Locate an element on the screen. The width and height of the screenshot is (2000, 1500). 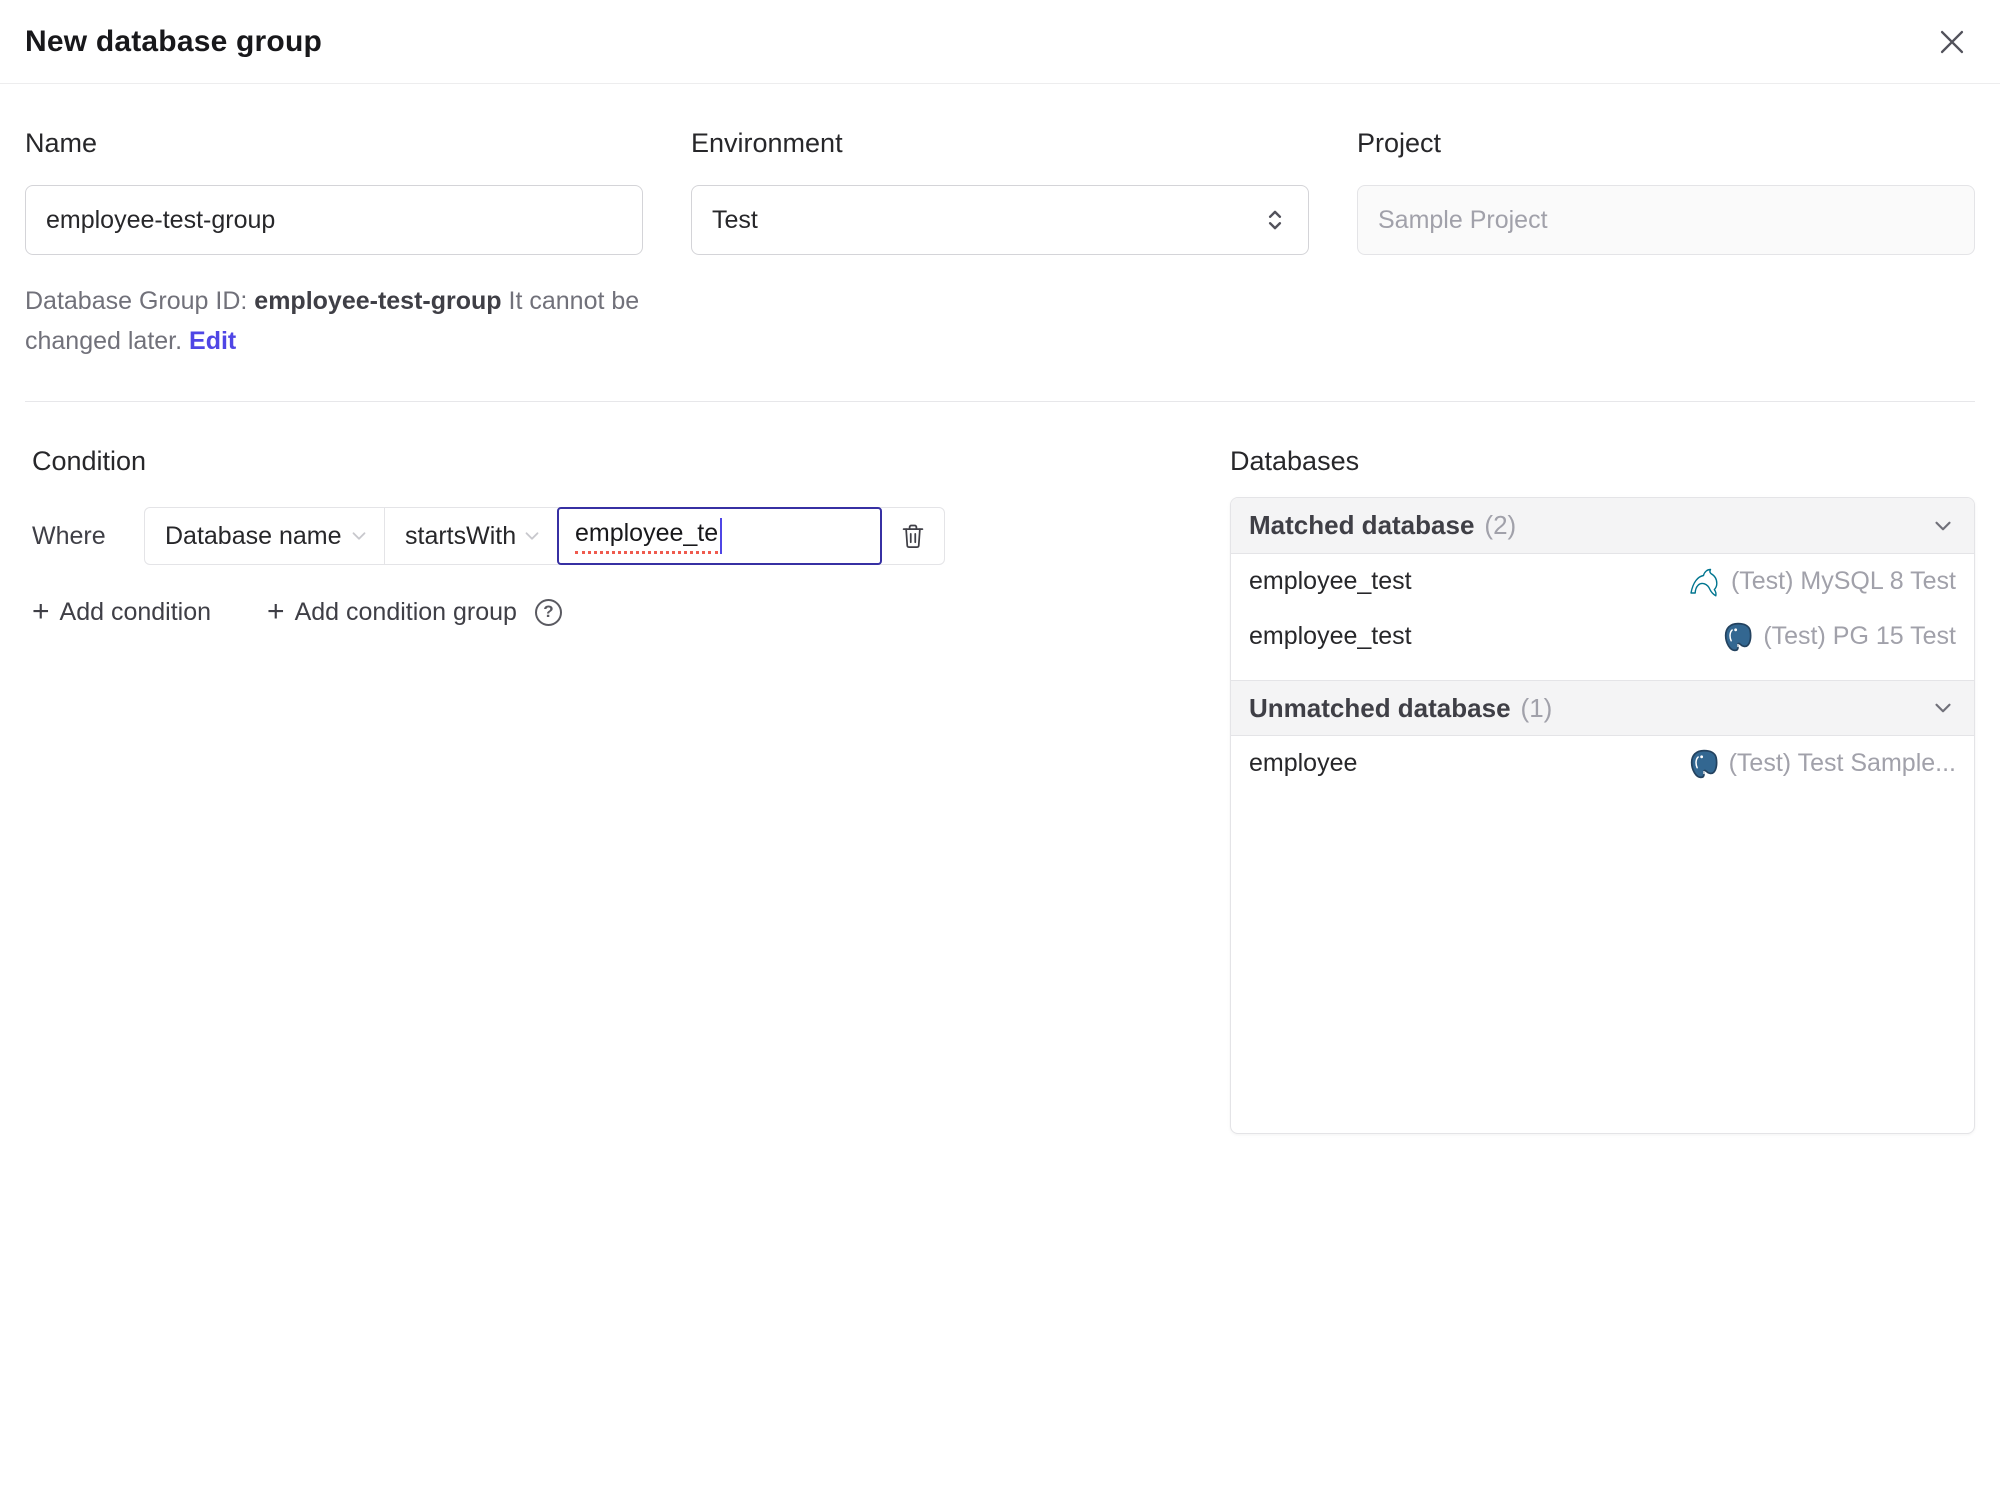
trash-icon is located at coordinates (913, 536).